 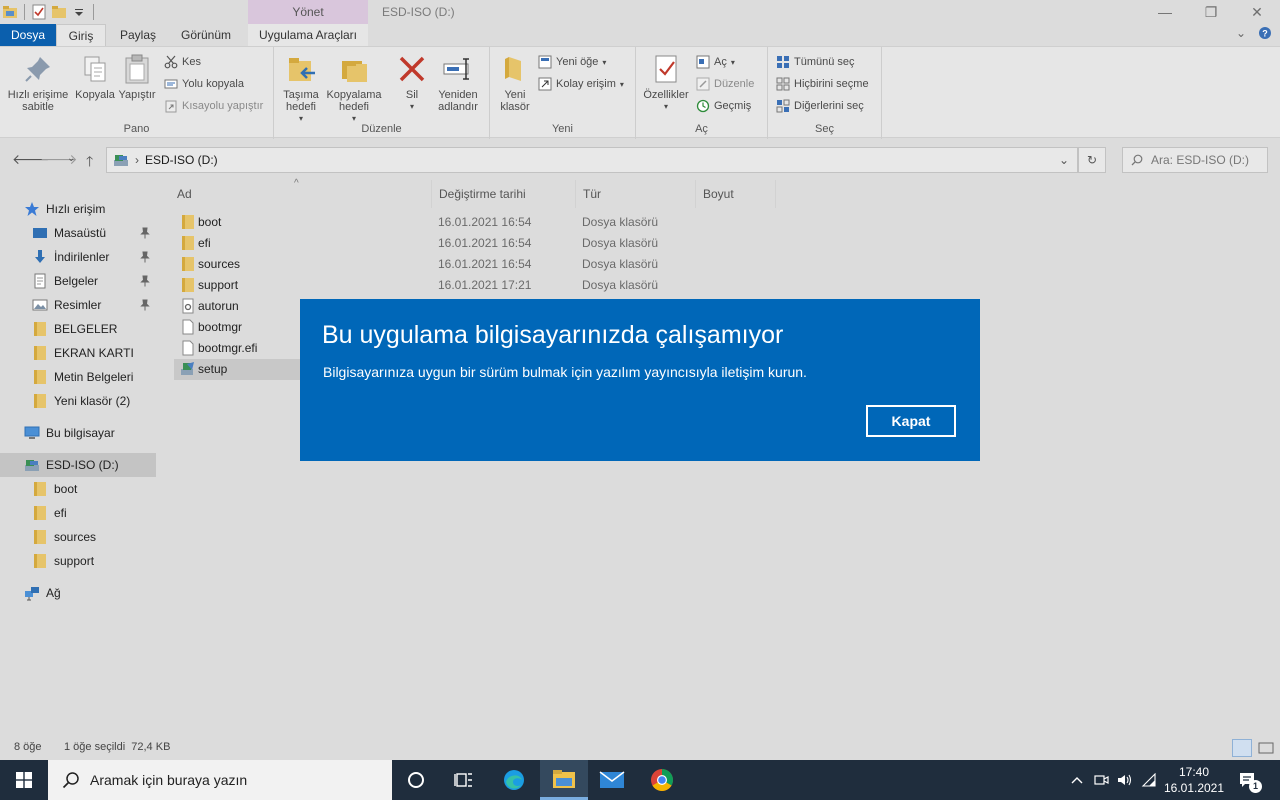 I want to click on properties-button: Özellikler ▾, so click(x=666, y=83).